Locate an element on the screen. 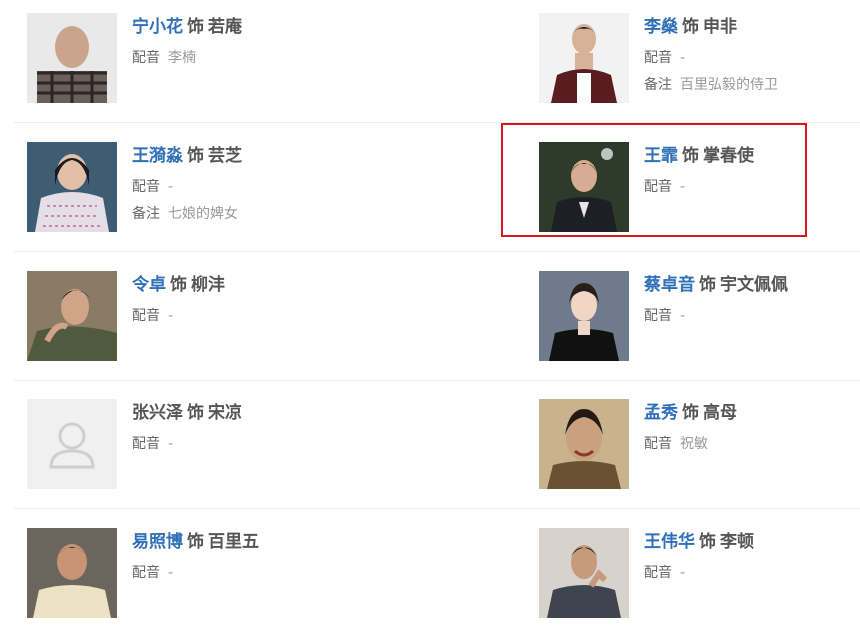  cast-card: 令卓饰柳沣 配音 - is located at coordinates (177, 318).